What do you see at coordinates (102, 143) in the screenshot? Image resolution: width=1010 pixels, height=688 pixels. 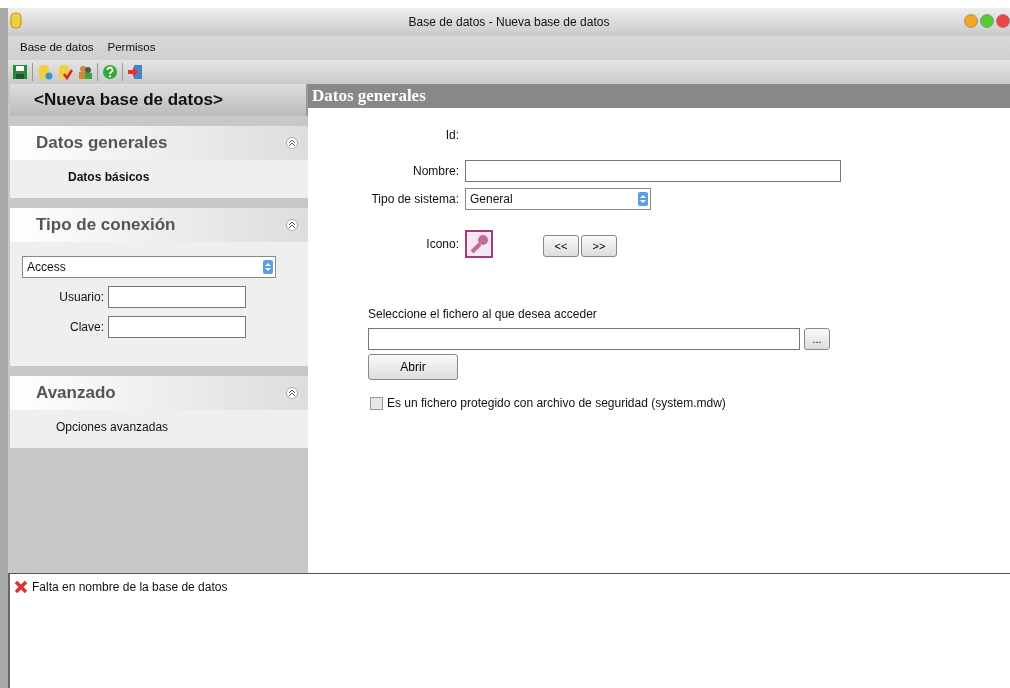 I see `section-title: Datos generales` at bounding box center [102, 143].